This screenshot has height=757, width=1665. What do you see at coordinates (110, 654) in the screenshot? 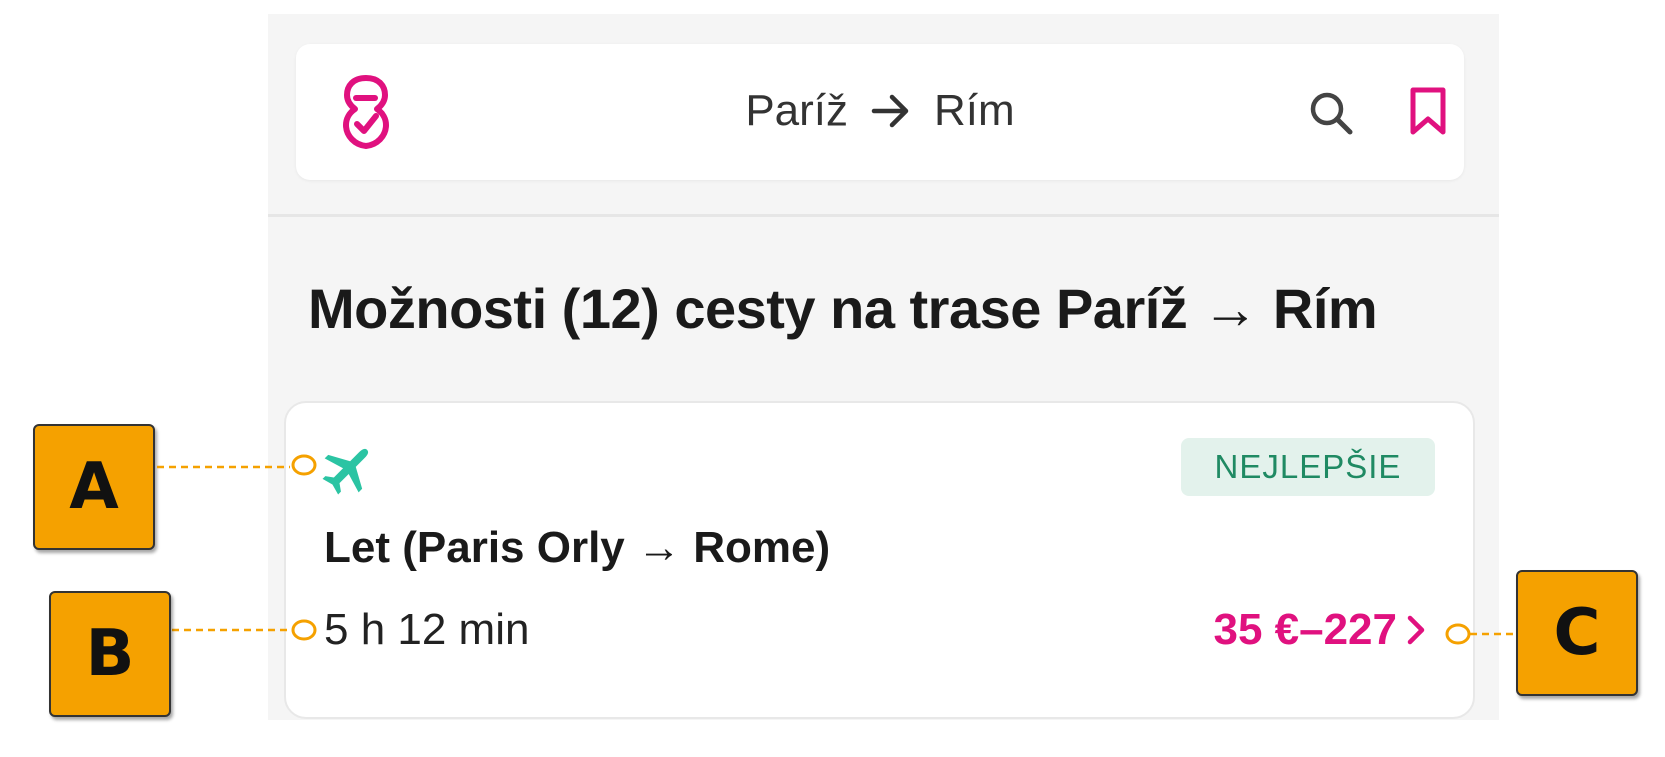
I see `annotation-b-label: B` at bounding box center [110, 654].